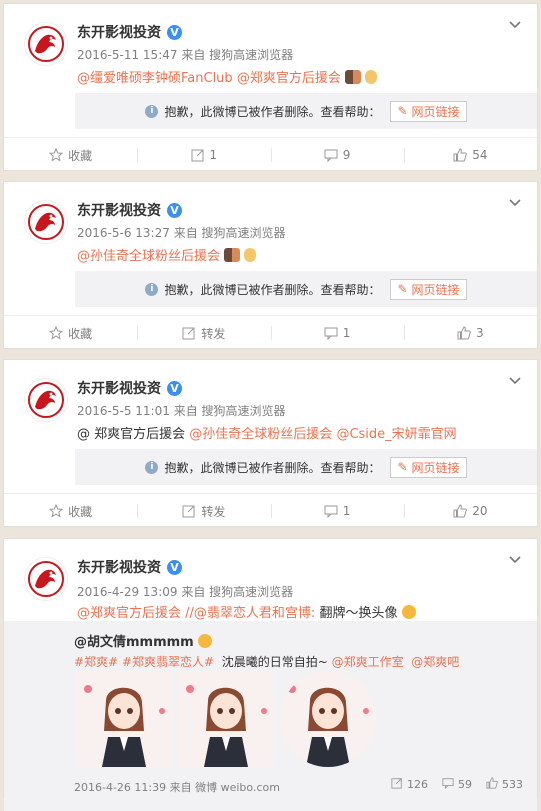 The width and height of the screenshot is (541, 811). What do you see at coordinates (267, 662) in the screenshot?
I see `forwarded-text: #郑爽# #郑爽翡翠恋人# 沈晨曦的日常自拍~ @郑爽工作室 @郑爽吧` at bounding box center [267, 662].